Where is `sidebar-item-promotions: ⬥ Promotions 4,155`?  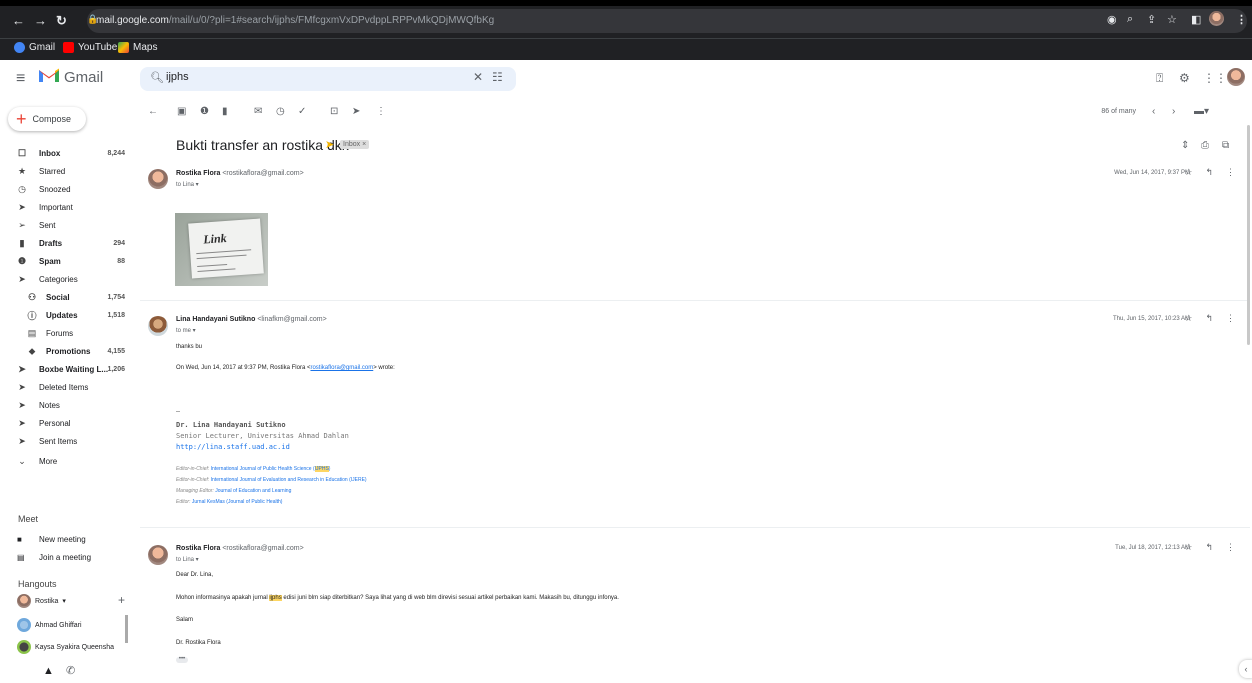
sidebar-item-promotions: ⬥ Promotions 4,155 is located at coordinates (65, 351).